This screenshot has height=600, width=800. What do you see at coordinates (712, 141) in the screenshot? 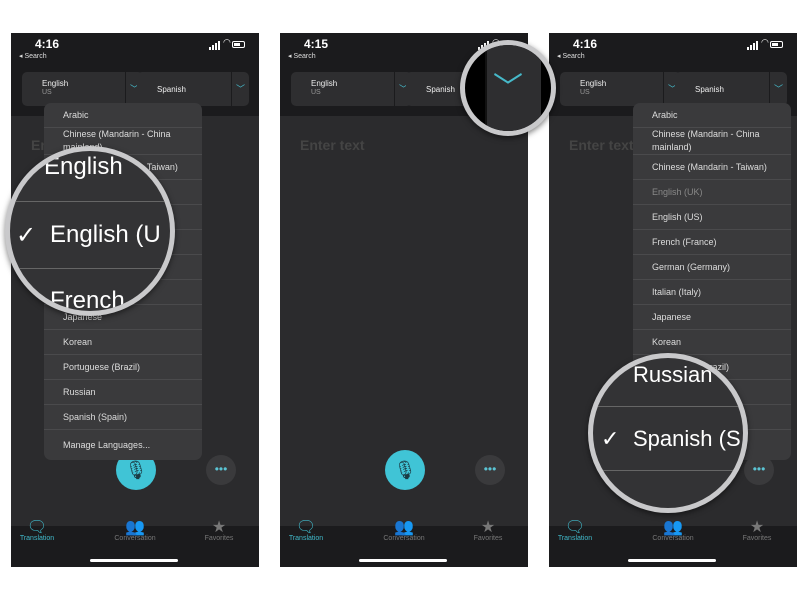
I see `language-option: Chinese (Mandarin - China mainland)` at bounding box center [712, 141].